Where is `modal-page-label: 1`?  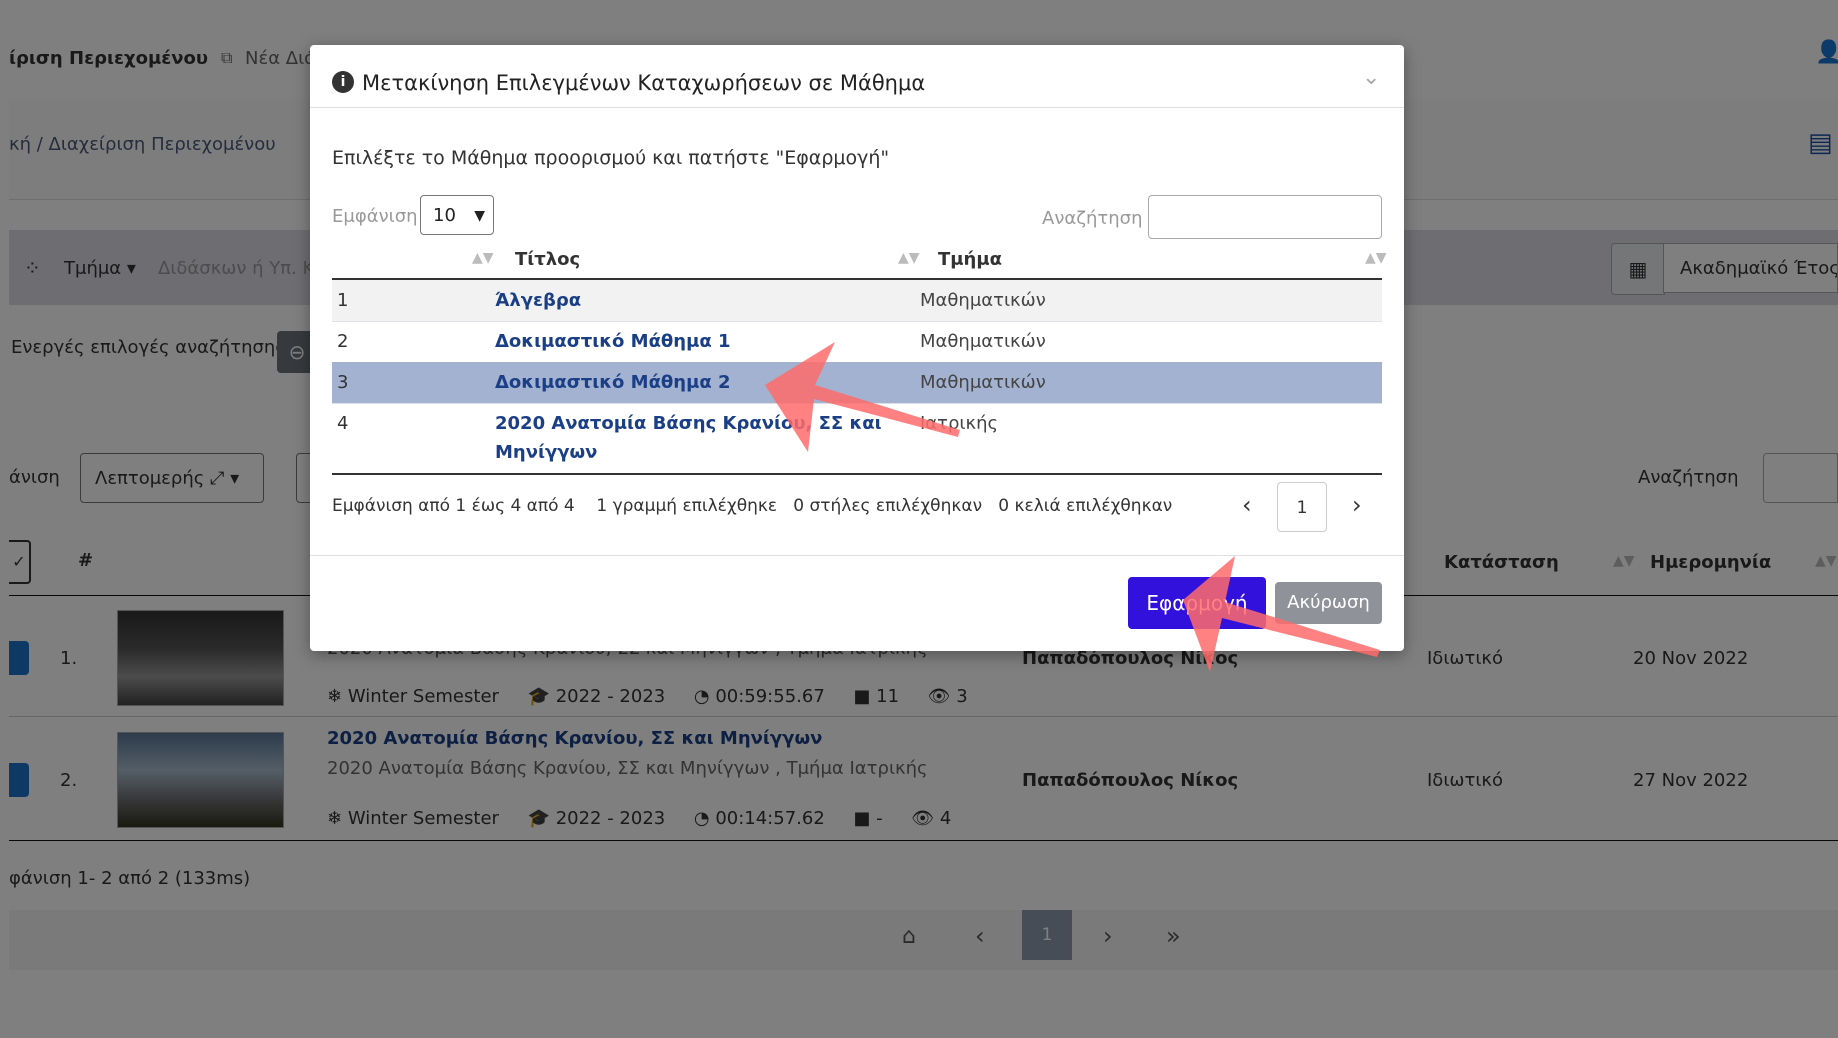
modal-page-label: 1 is located at coordinates (1302, 508).